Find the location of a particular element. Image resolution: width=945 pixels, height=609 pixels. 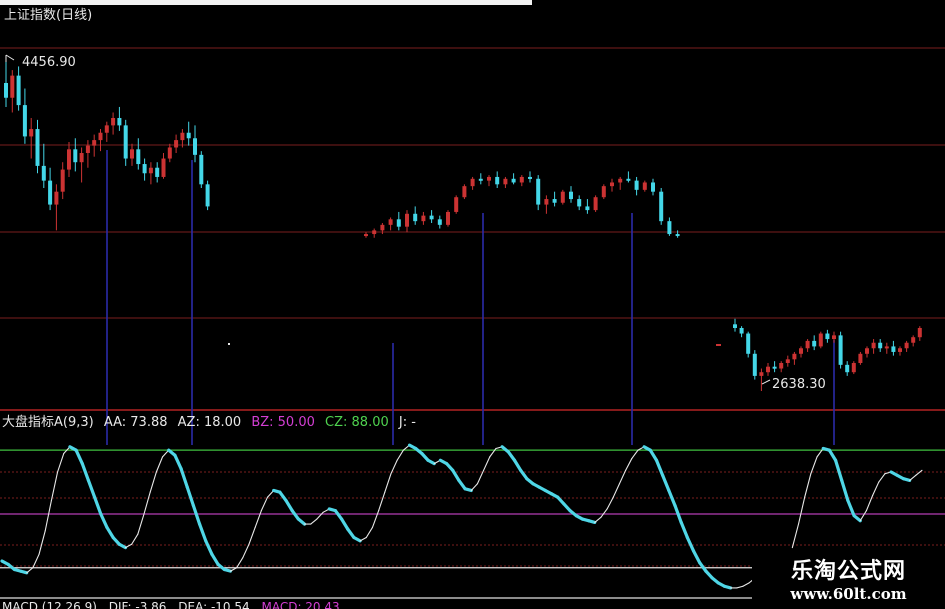

watermark-url: www.60lt.com is located at coordinates (848, 594).